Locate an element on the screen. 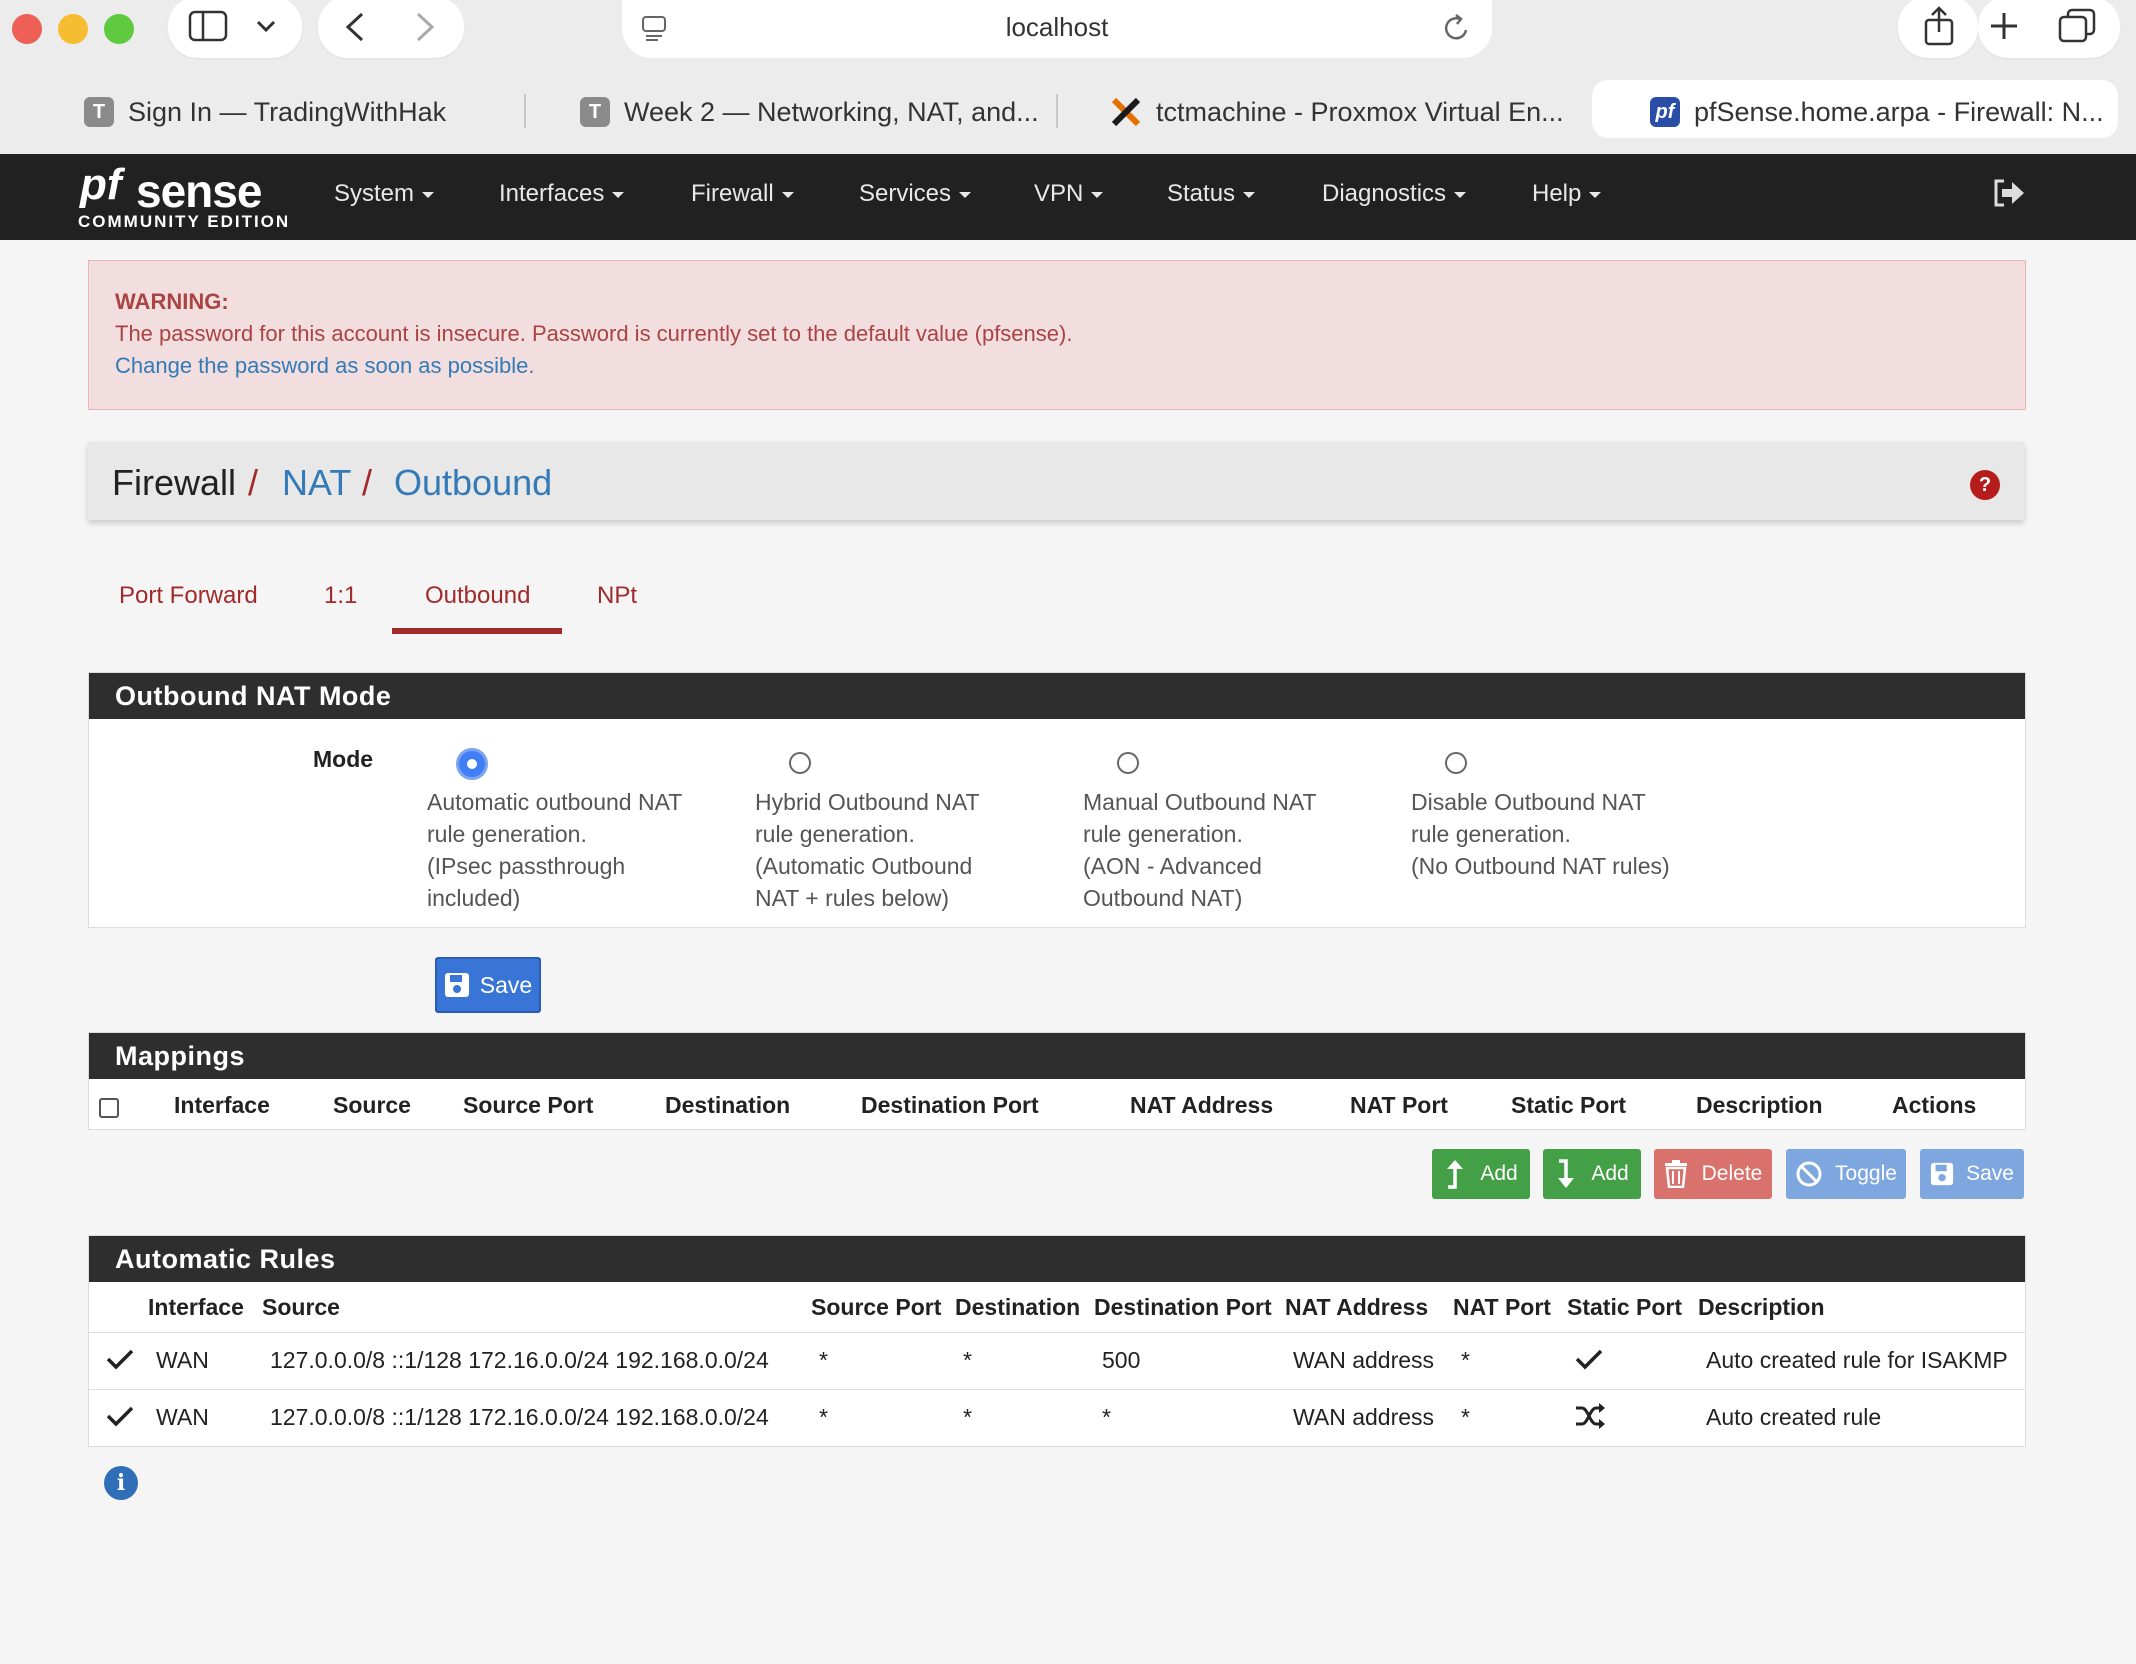  sidebar-icon is located at coordinates (208, 26).